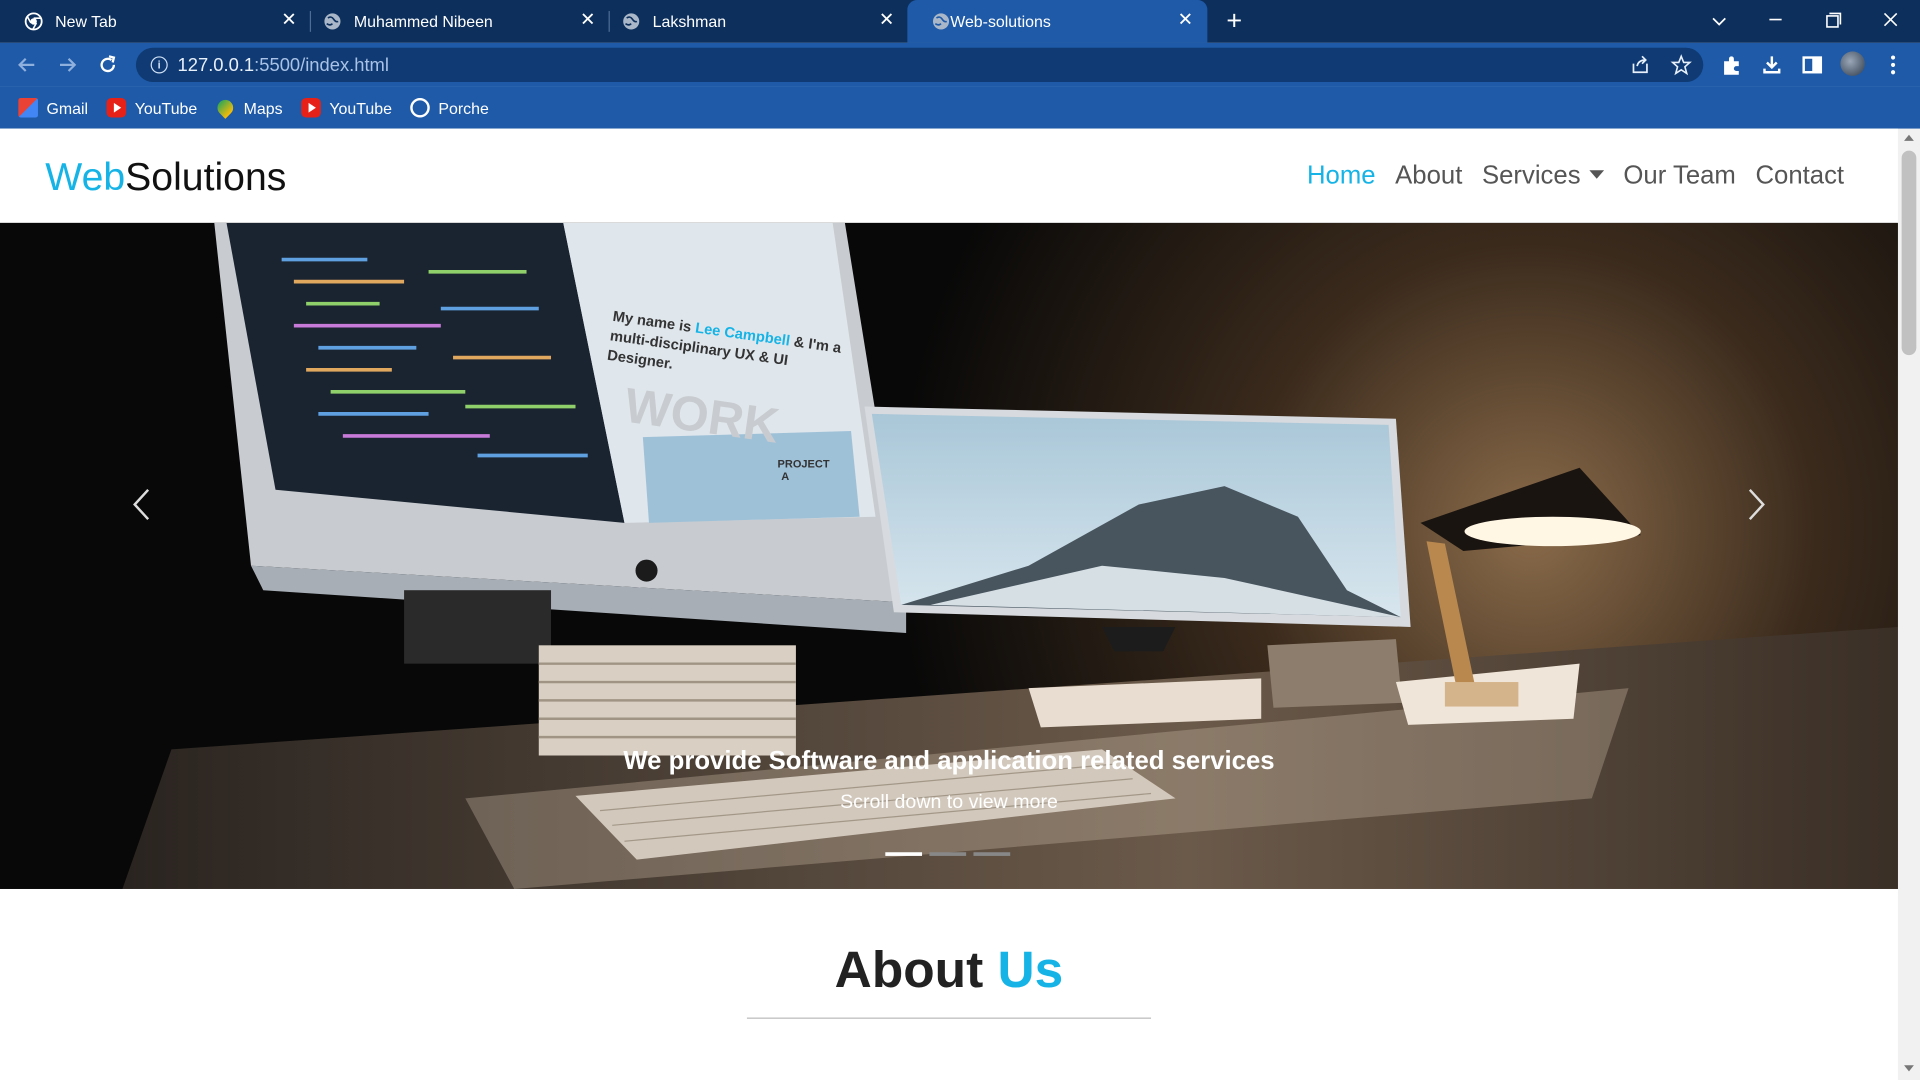 The width and height of the screenshot is (1920, 1080). I want to click on gmail-icon, so click(28, 107).